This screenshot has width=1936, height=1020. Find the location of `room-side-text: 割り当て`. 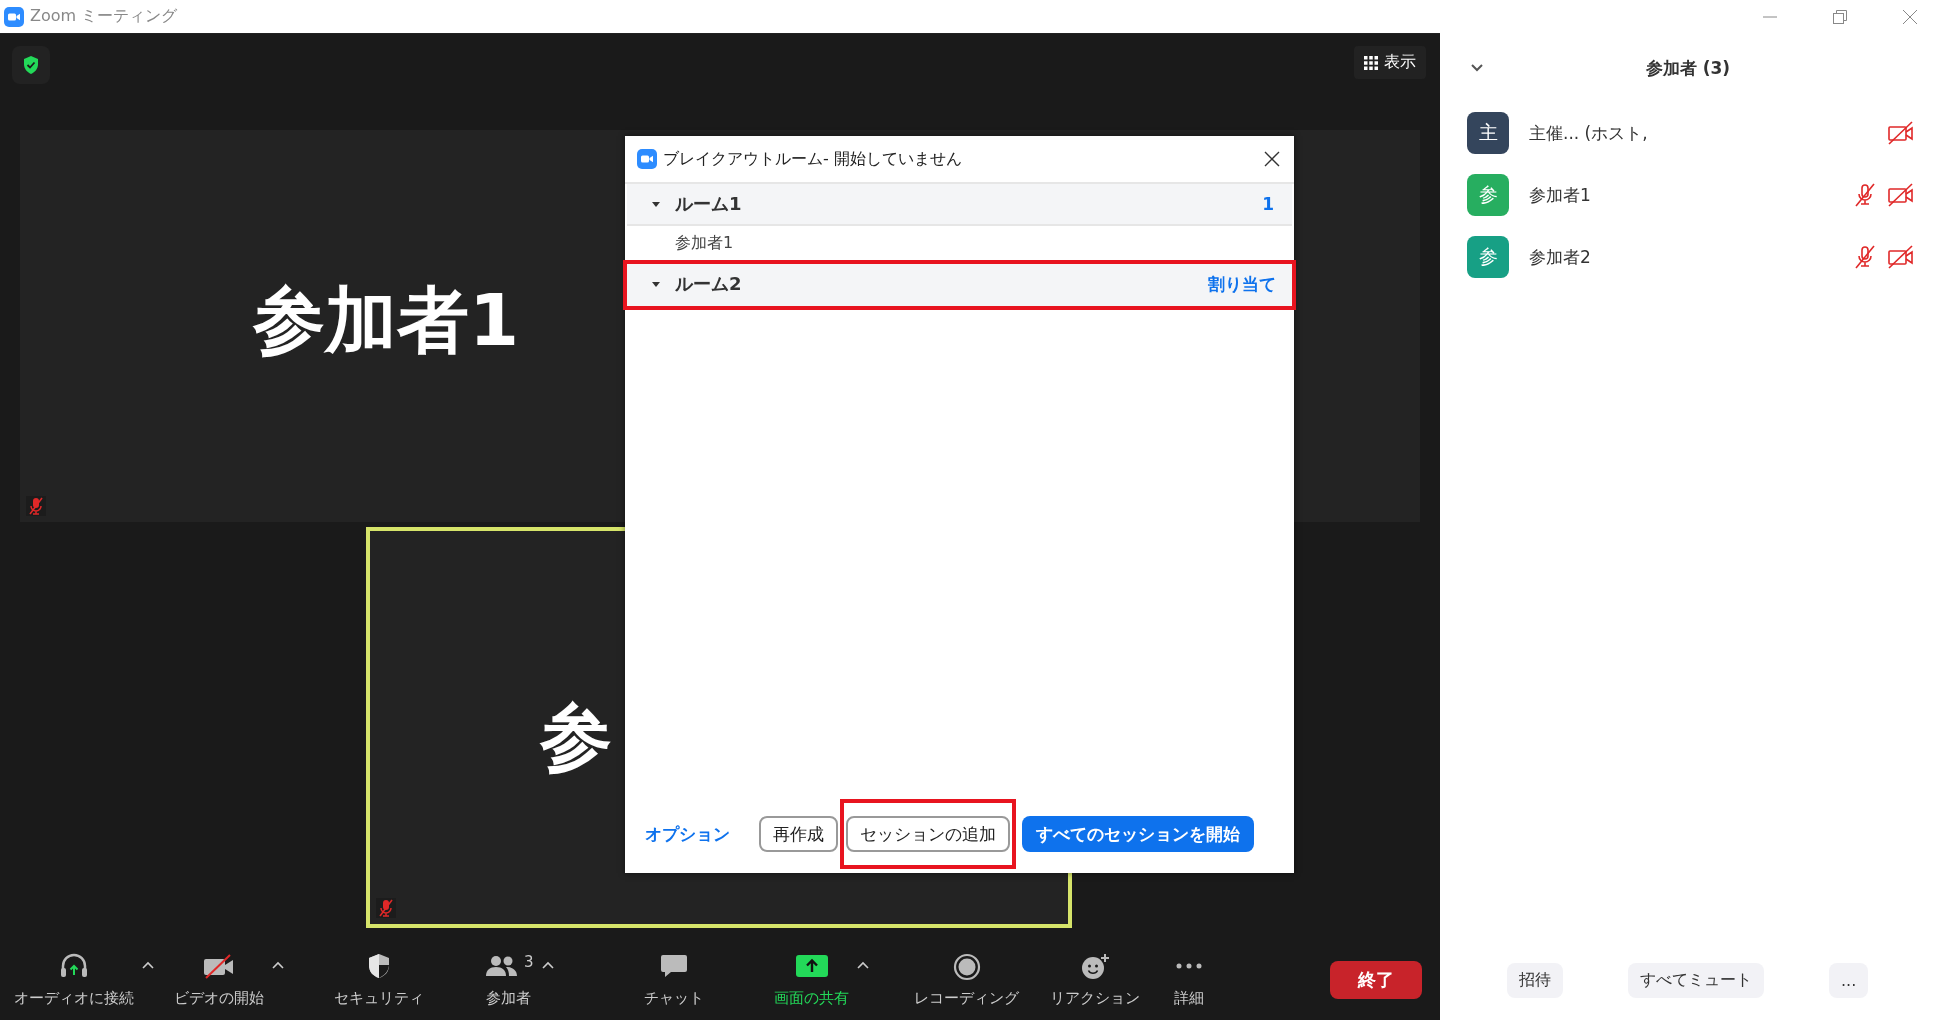

room-side-text: 割り当て is located at coordinates (1242, 284).